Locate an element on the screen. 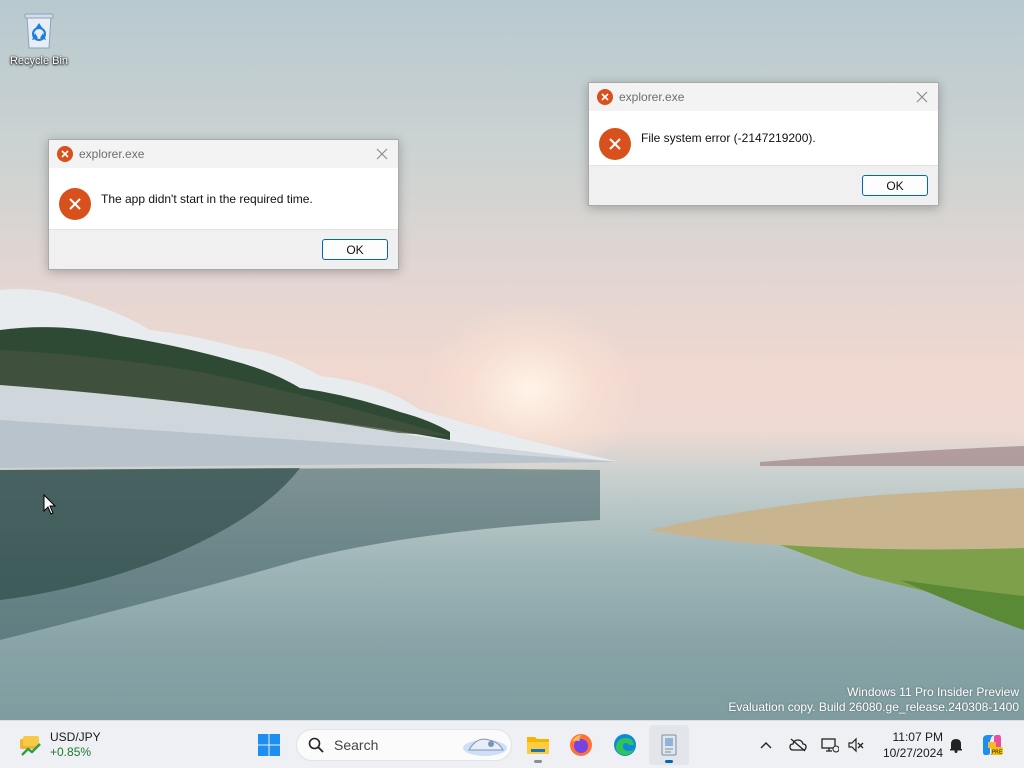 This screenshot has height=768, width=1024. windows-start-icon is located at coordinates (269, 745).